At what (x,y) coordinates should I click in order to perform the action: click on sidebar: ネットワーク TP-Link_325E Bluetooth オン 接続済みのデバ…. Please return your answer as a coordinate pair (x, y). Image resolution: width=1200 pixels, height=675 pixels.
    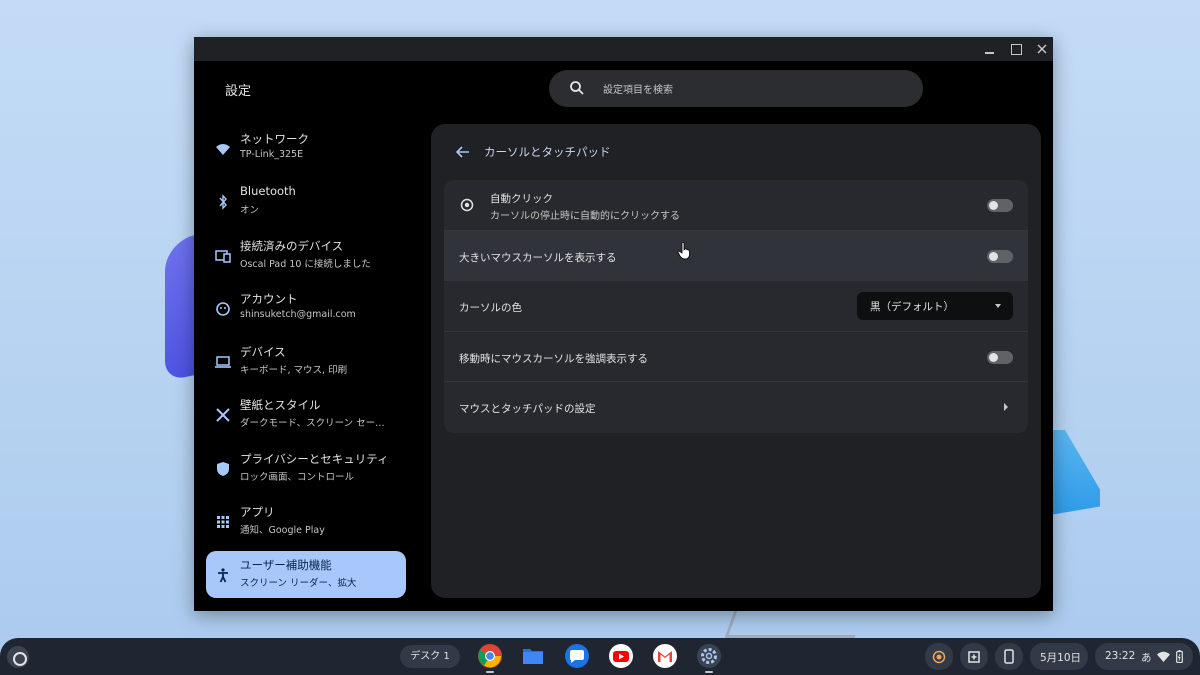
    Looking at the image, I should click on (306, 365).